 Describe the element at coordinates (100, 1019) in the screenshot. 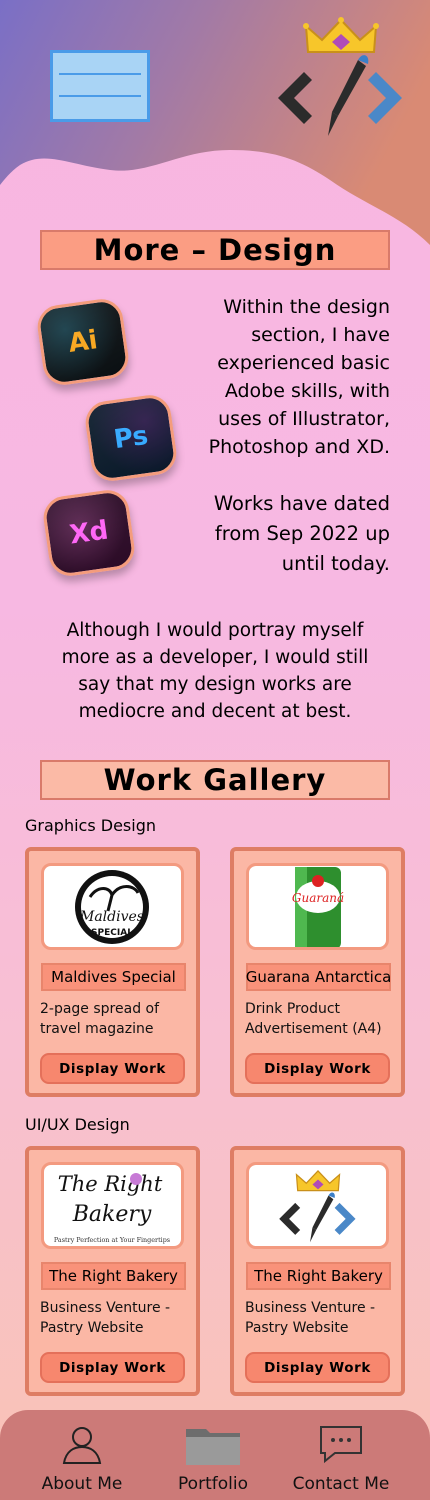

I see `work-description: 2-page spread of travel magazine` at that location.